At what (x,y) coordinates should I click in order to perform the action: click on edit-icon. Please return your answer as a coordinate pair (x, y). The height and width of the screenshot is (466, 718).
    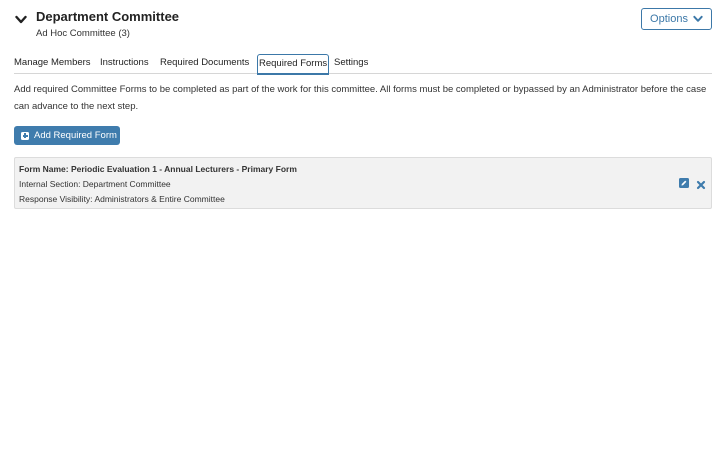
    Looking at the image, I should click on (684, 183).